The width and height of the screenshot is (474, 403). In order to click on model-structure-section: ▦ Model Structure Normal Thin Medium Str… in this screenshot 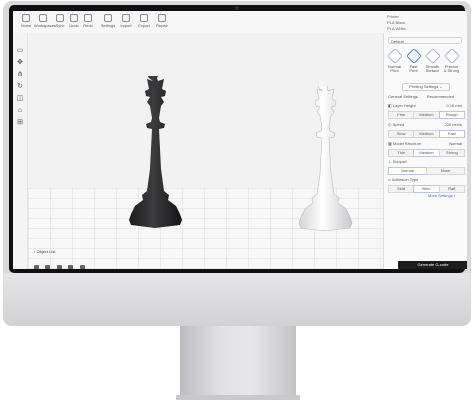, I will do `click(426, 149)`.